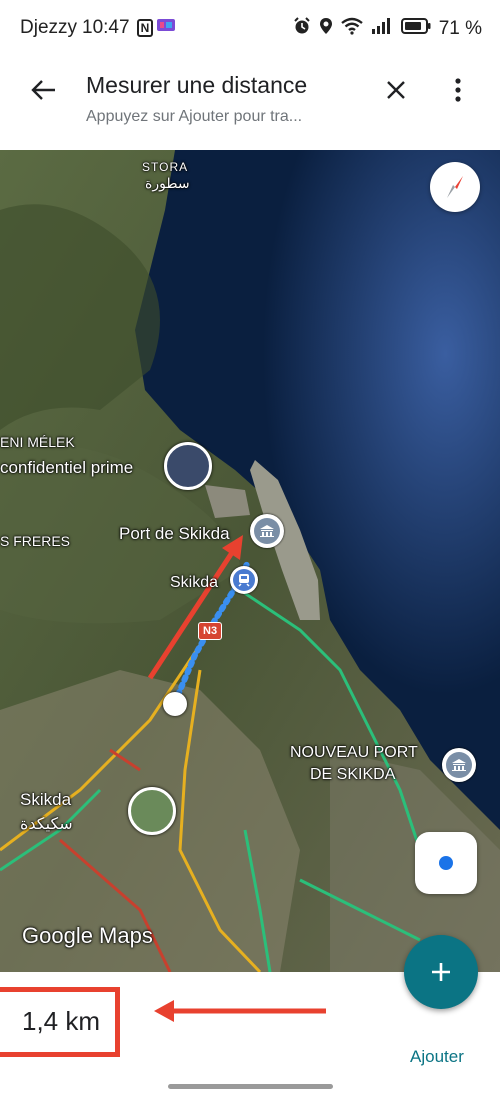 Image resolution: width=500 pixels, height=1102 pixels. What do you see at coordinates (353, 774) in the screenshot?
I see `map-label-nouveau-port-2: DE SKIKDA` at bounding box center [353, 774].